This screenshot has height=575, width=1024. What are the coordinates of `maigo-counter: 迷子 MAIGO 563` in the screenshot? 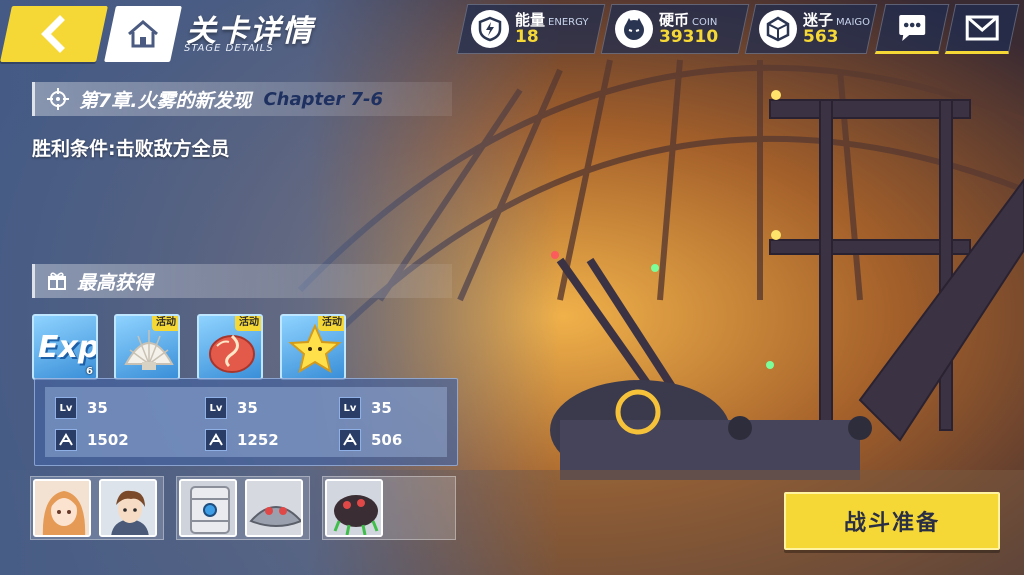 It's located at (811, 29).